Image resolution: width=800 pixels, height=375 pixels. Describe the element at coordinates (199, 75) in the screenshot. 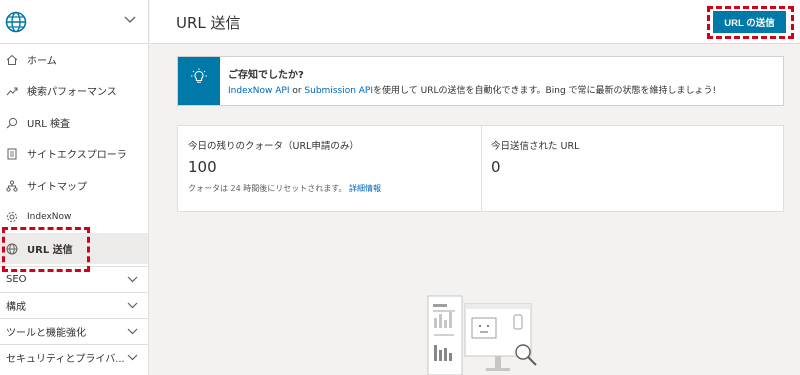

I see `lightbulb-icon` at that location.